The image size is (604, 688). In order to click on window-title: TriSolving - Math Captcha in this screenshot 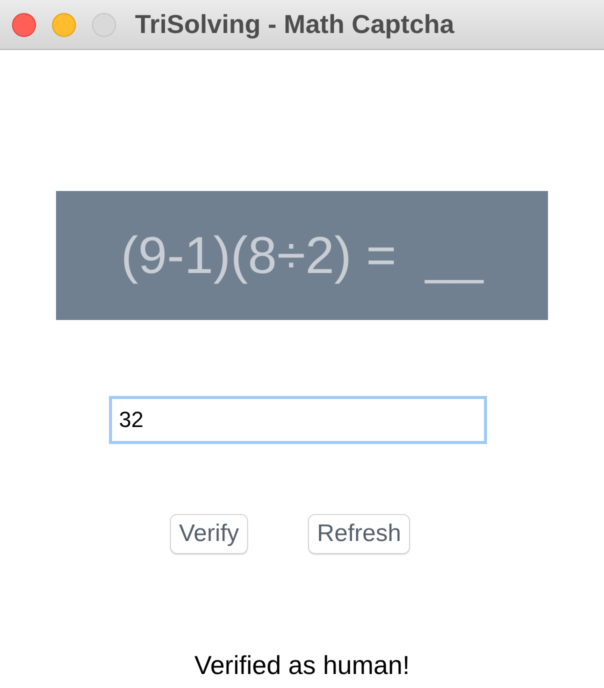, I will do `click(294, 24)`.